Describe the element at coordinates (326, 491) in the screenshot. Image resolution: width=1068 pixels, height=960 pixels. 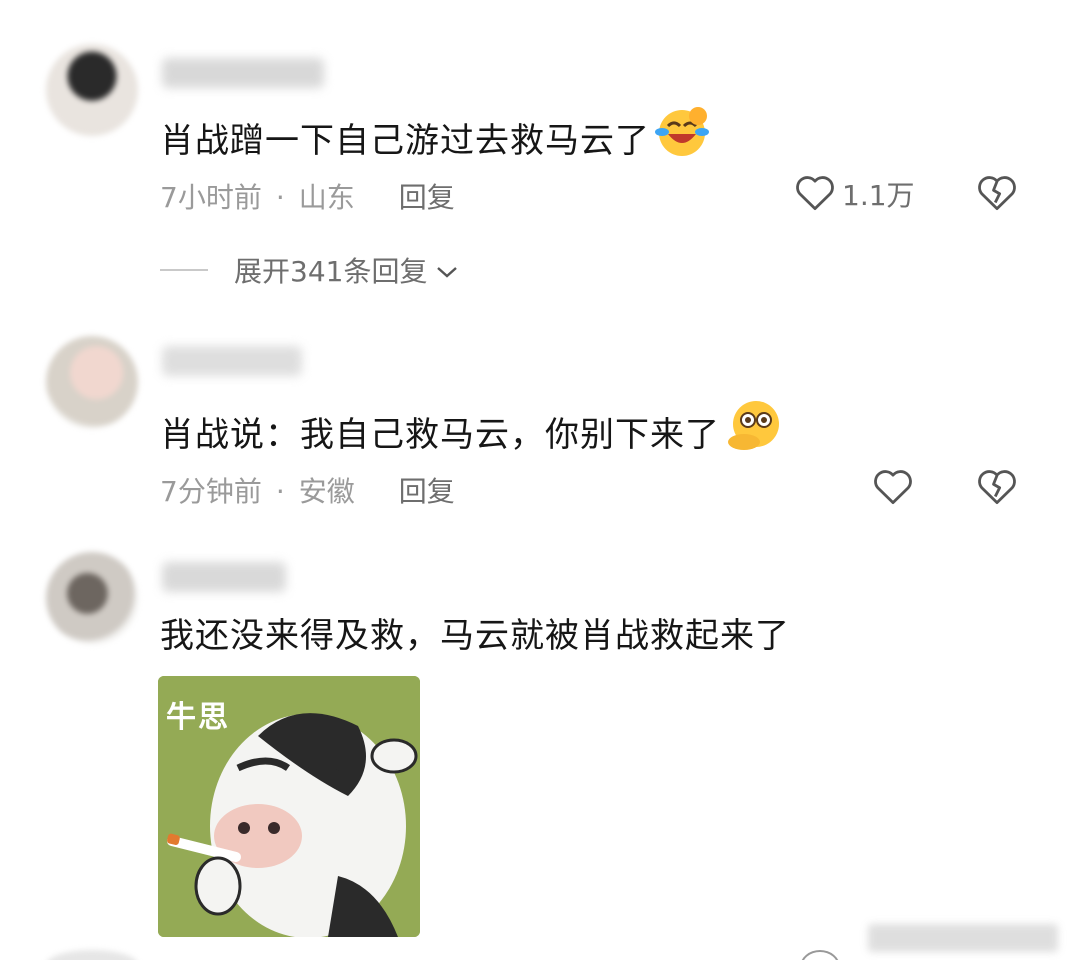
I see `location: 安徽` at that location.